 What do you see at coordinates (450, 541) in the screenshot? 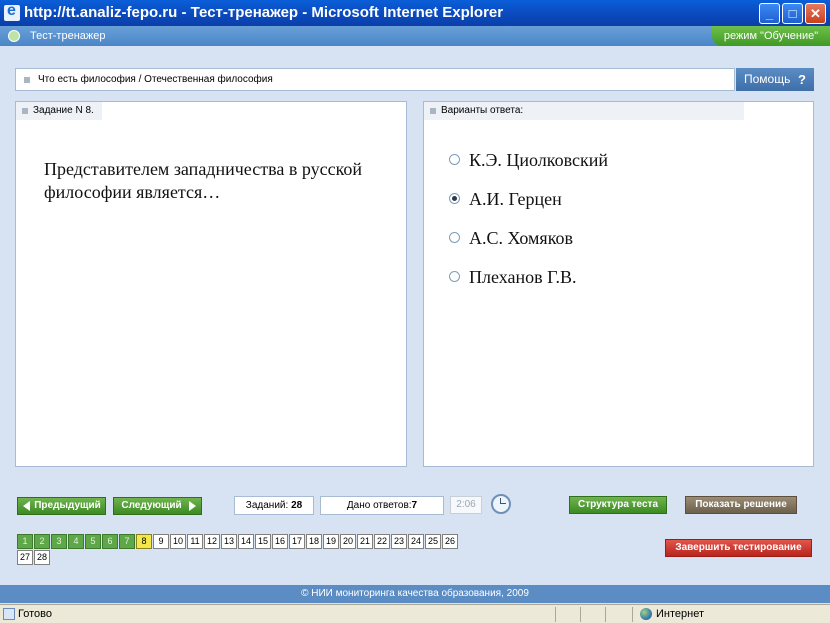
I see `question-number-cell: 26` at bounding box center [450, 541].